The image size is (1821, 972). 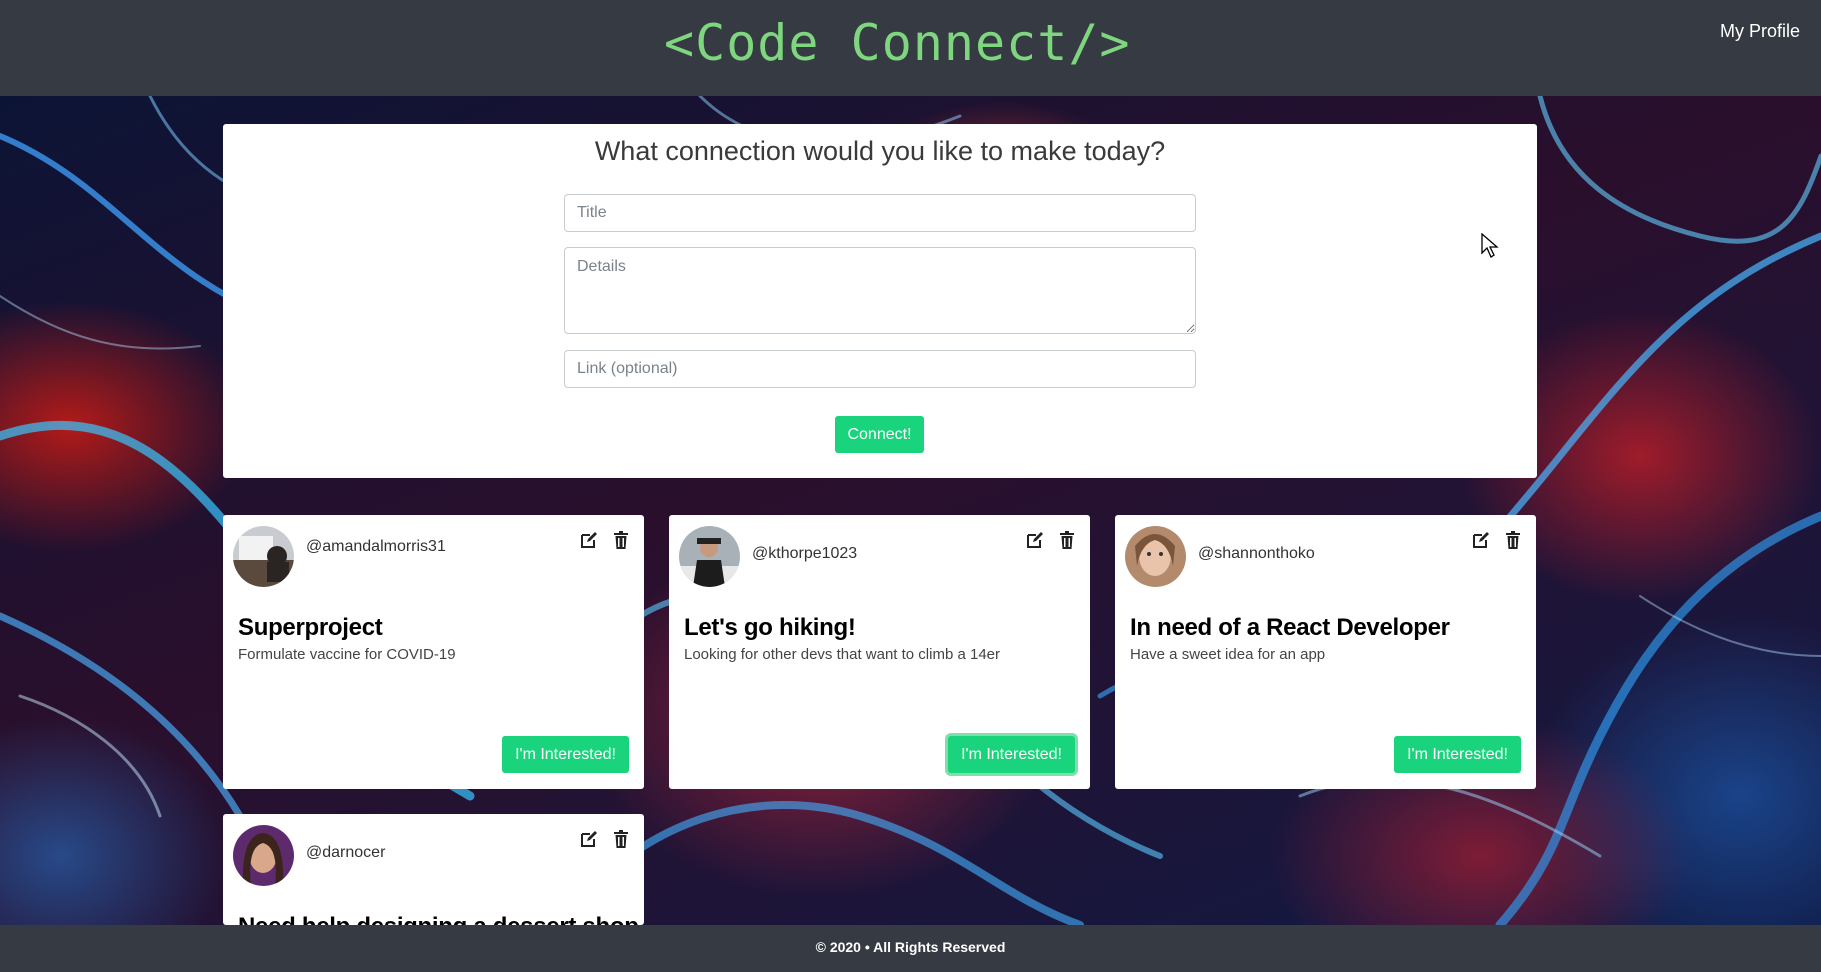 I want to click on mouse-cursor-icon, so click(x=1490, y=248).